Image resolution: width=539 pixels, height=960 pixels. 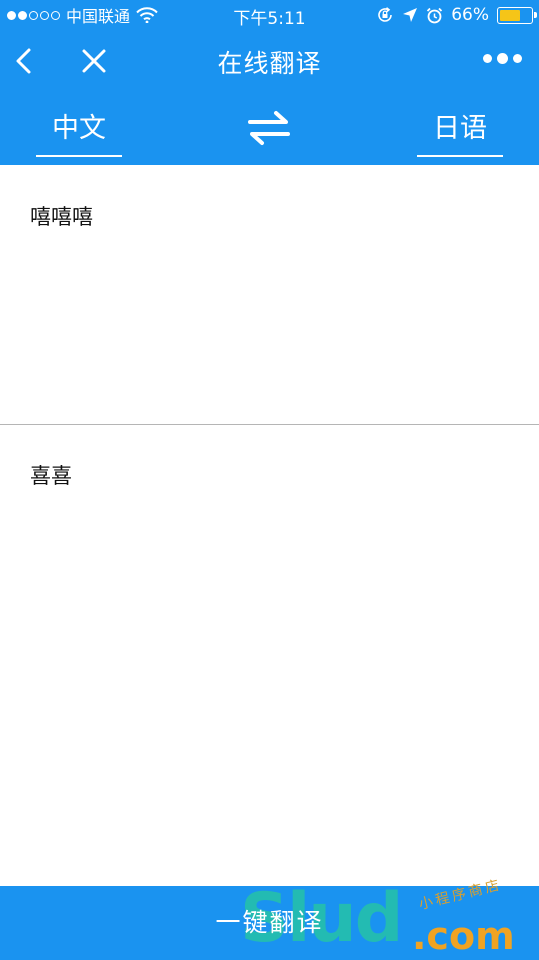 I want to click on translate-button: 一键翻译, so click(x=269, y=923).